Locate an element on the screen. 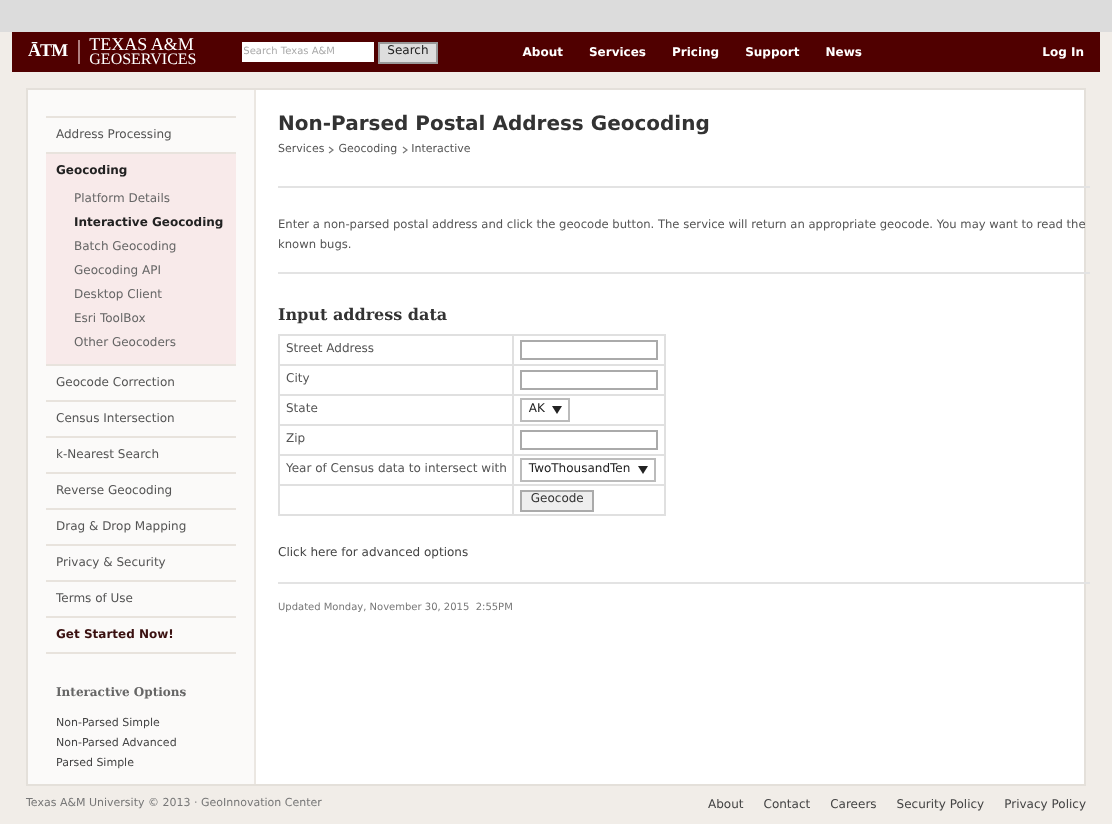  logo-text: TEXAS A&M is located at coordinates (163, 45).